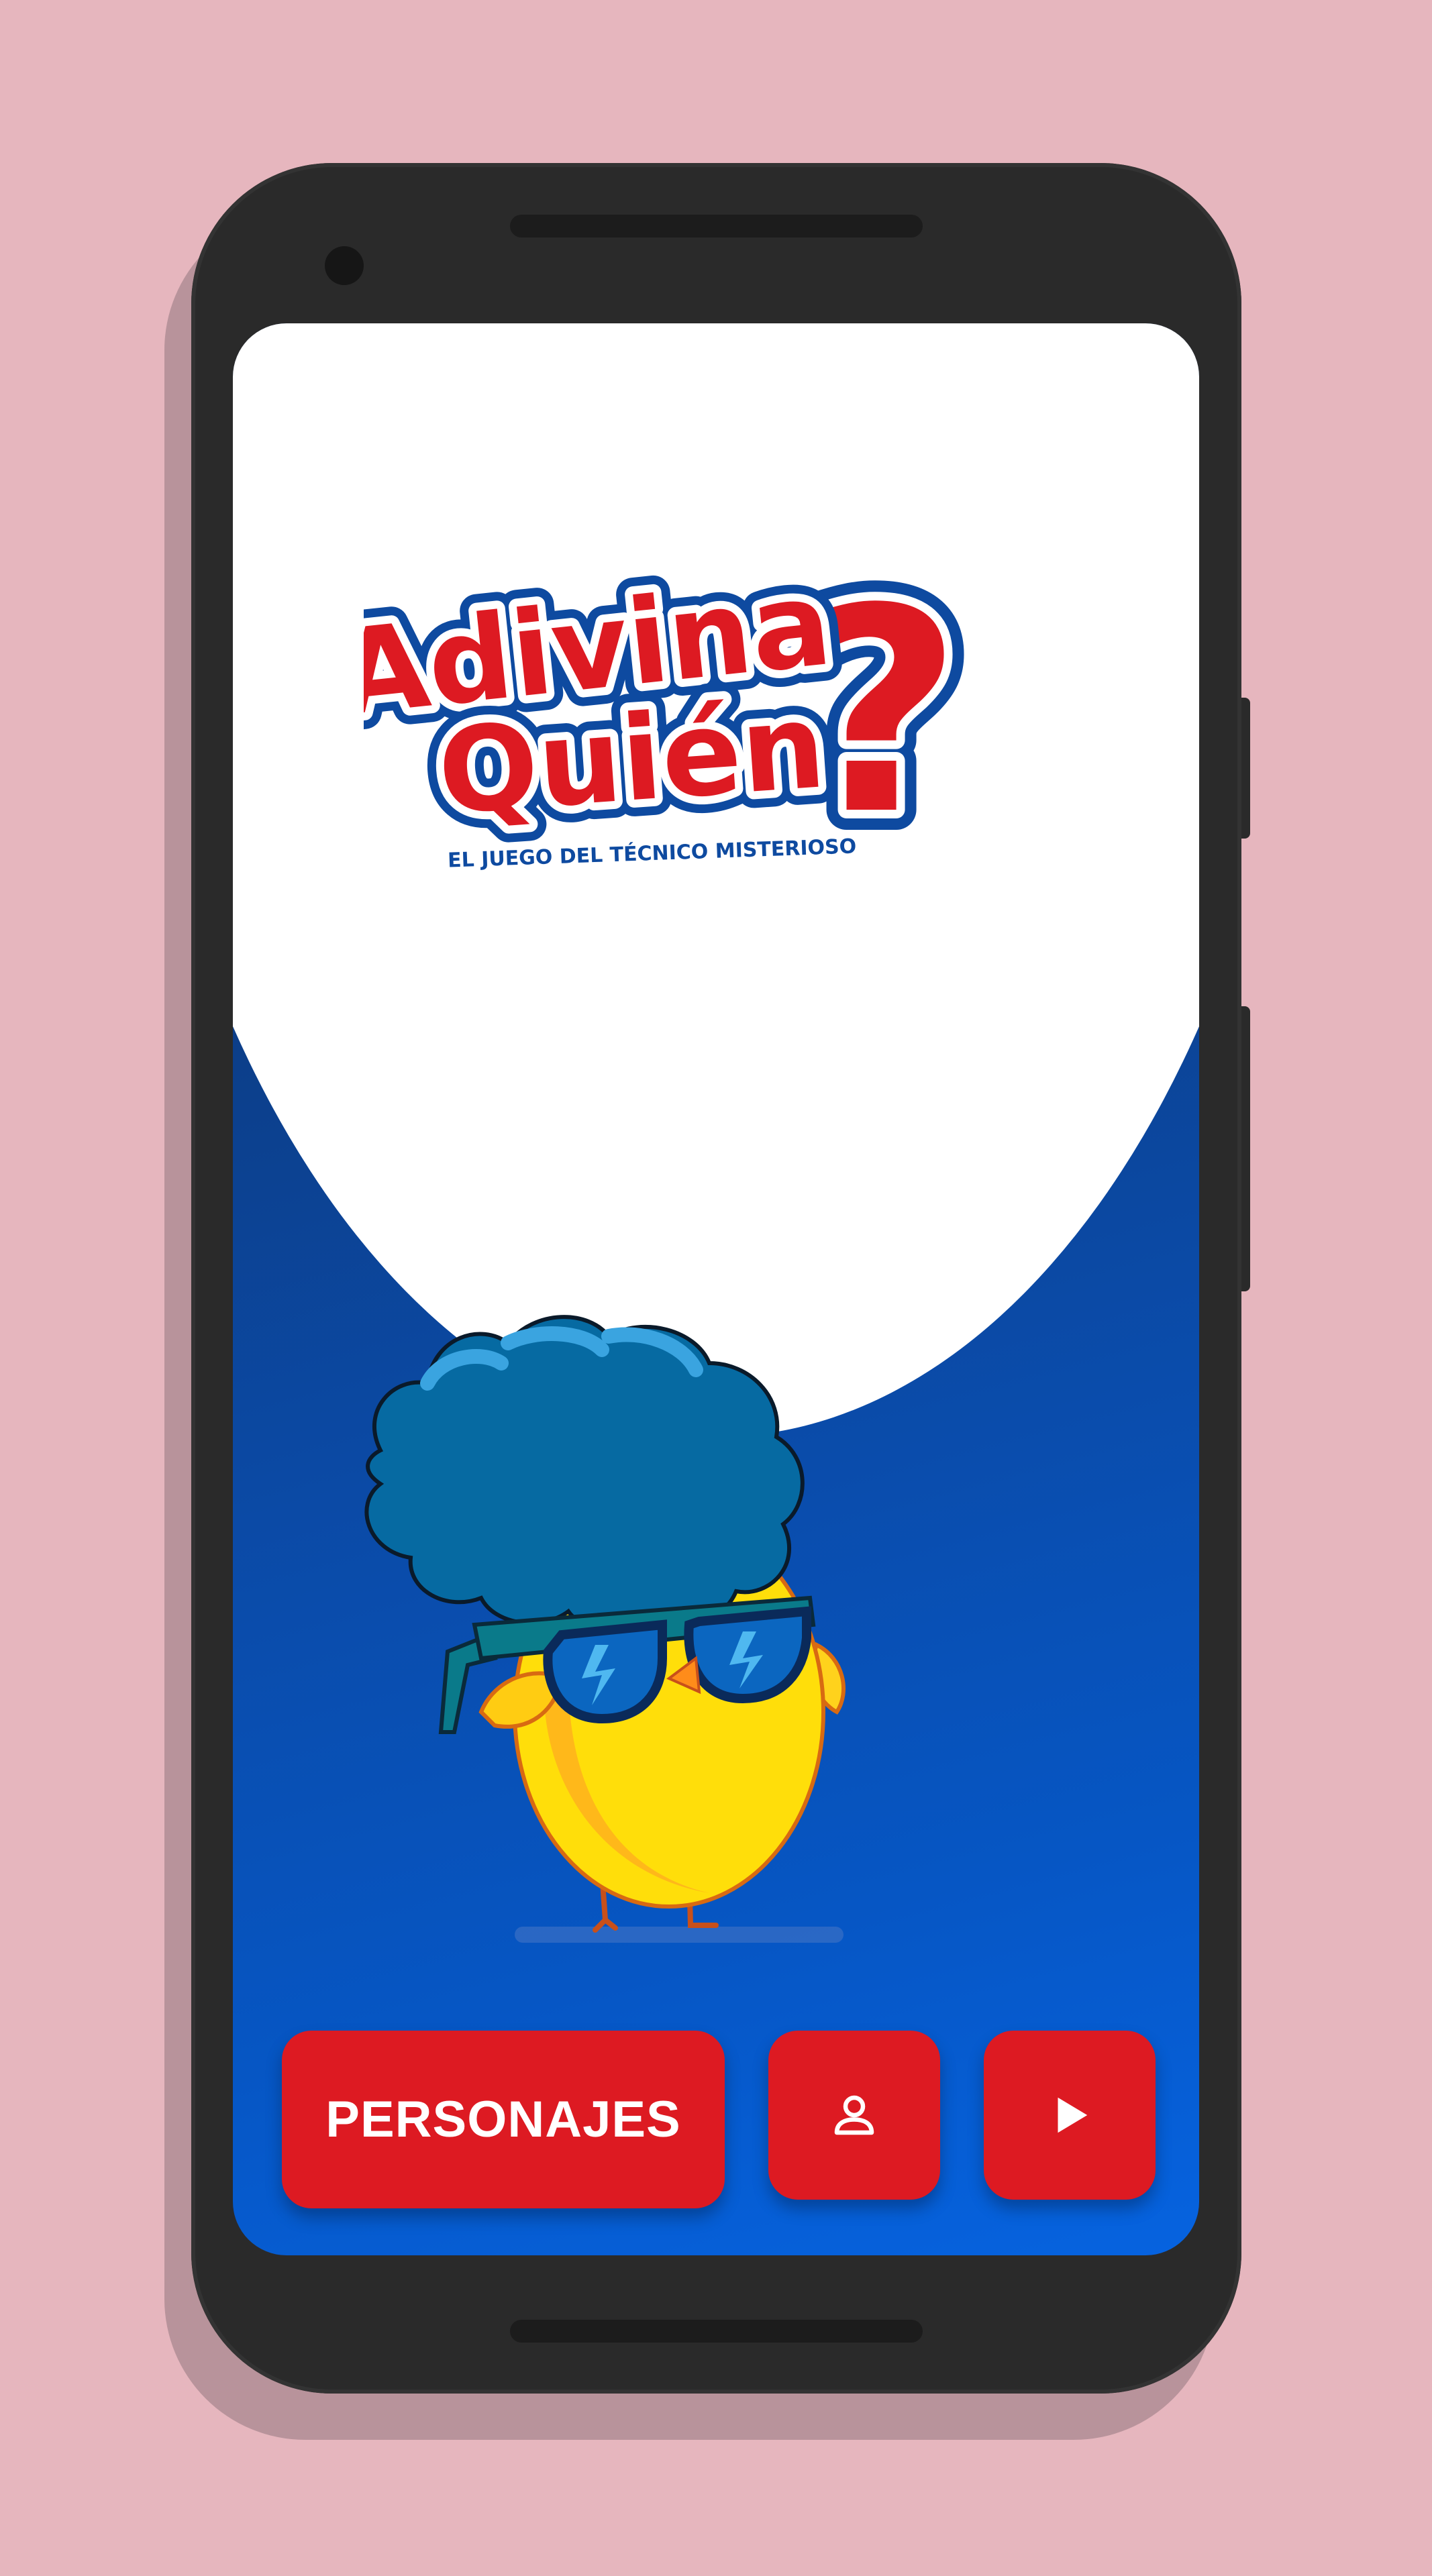 Image resolution: width=1432 pixels, height=2576 pixels. I want to click on logo-tagline: EL JUEGO DEL TÉCNICO MISTERIOSO, so click(652, 853).